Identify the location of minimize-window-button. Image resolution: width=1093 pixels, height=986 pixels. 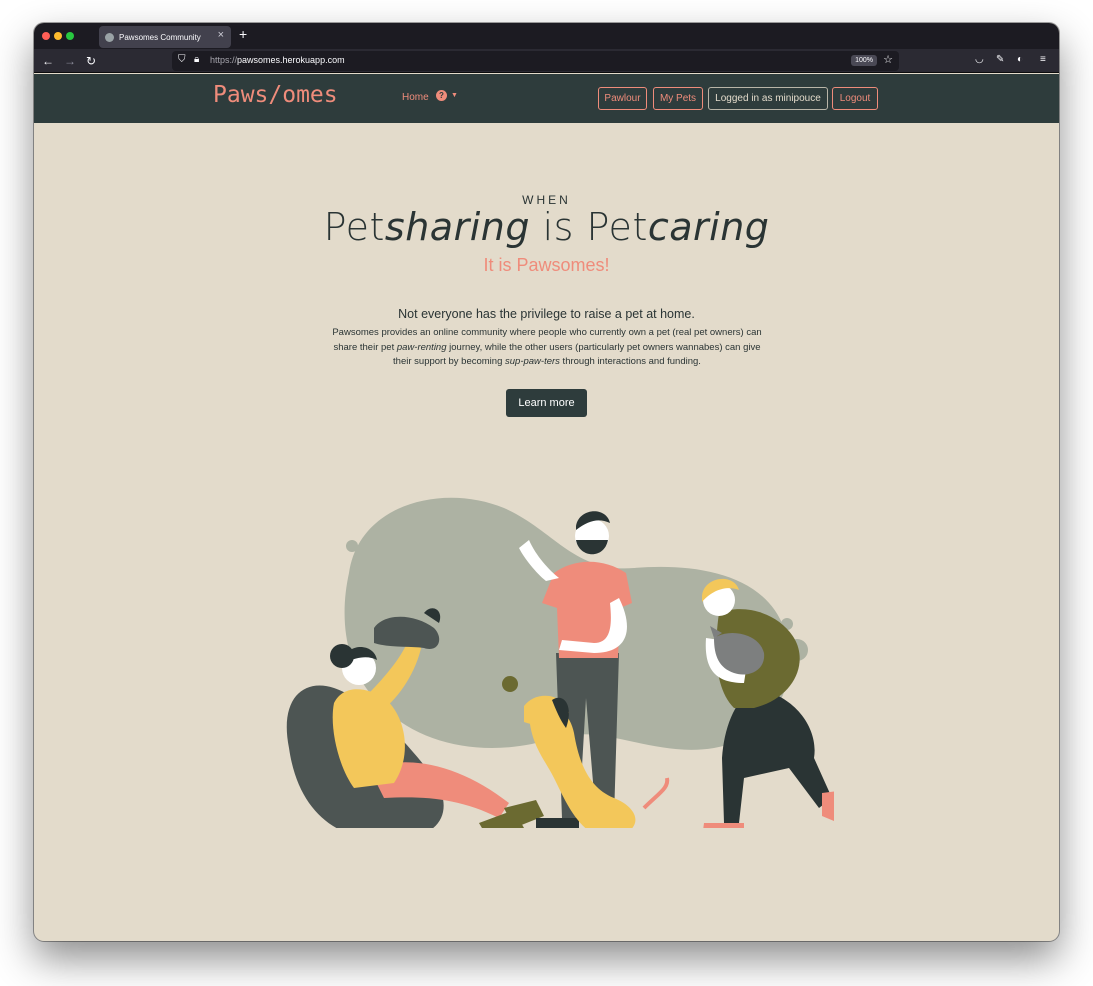
(58, 36).